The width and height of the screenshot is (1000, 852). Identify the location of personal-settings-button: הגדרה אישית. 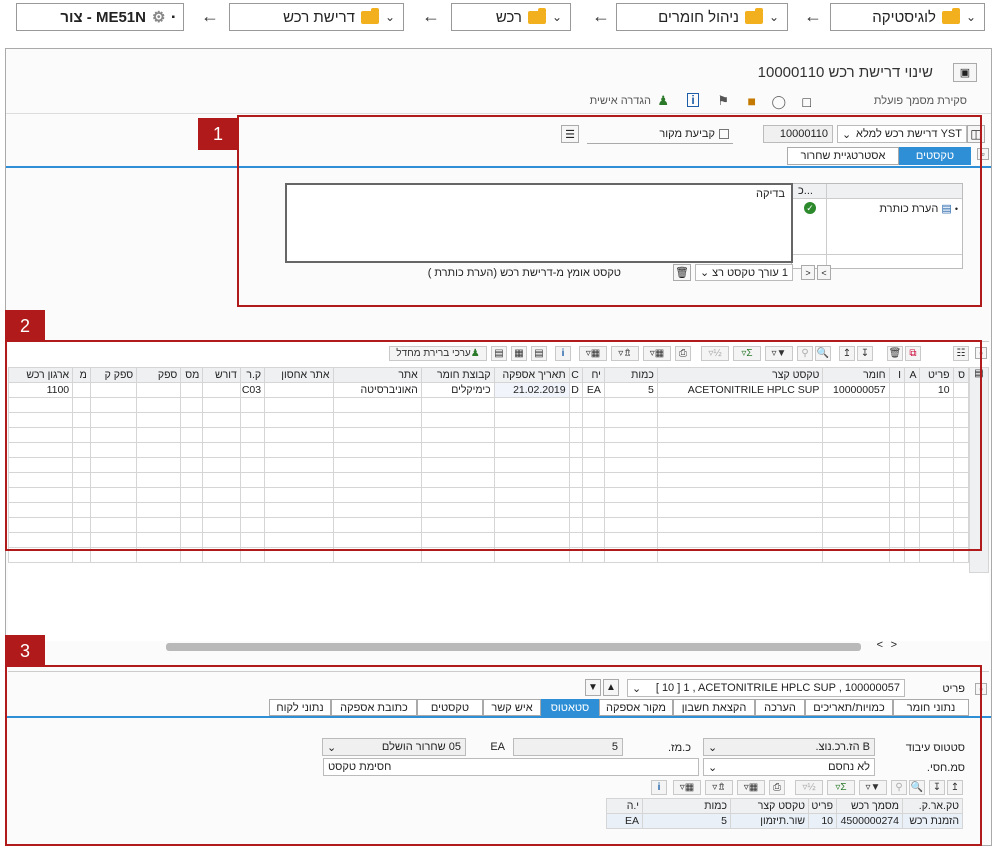
(620, 101).